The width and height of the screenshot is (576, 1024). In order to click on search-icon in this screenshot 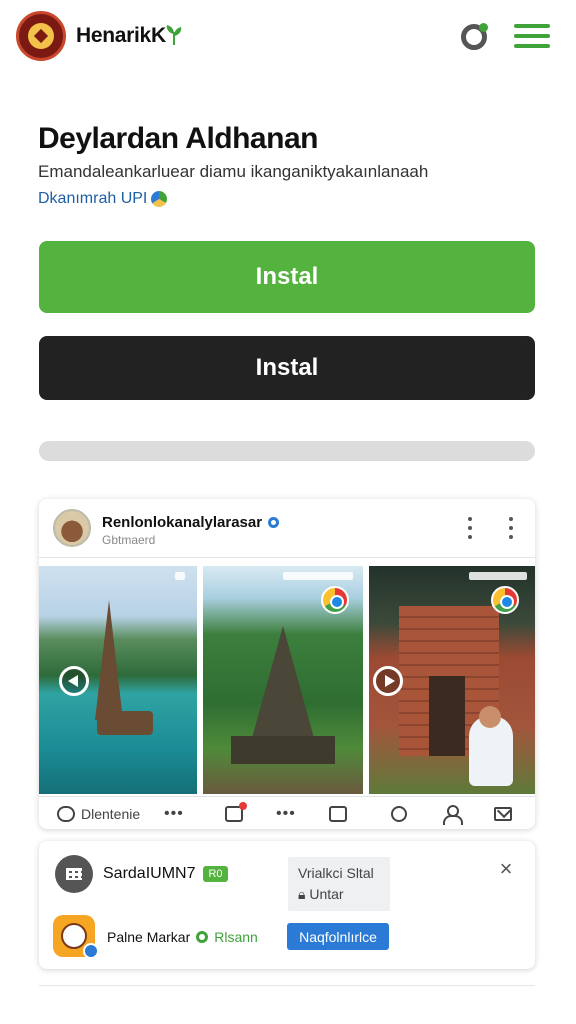, I will do `click(399, 814)`.